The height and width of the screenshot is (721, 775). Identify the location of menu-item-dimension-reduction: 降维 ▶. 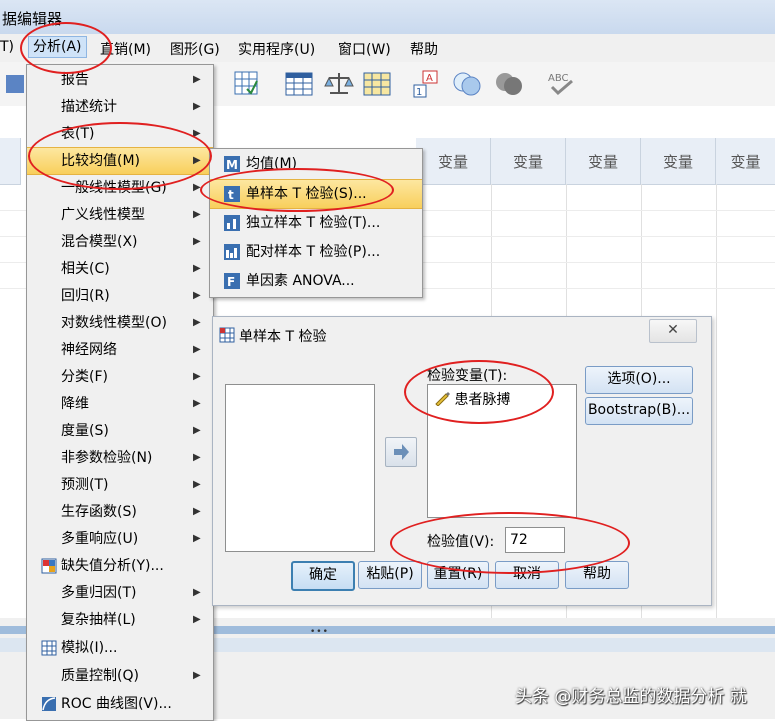
(120, 404).